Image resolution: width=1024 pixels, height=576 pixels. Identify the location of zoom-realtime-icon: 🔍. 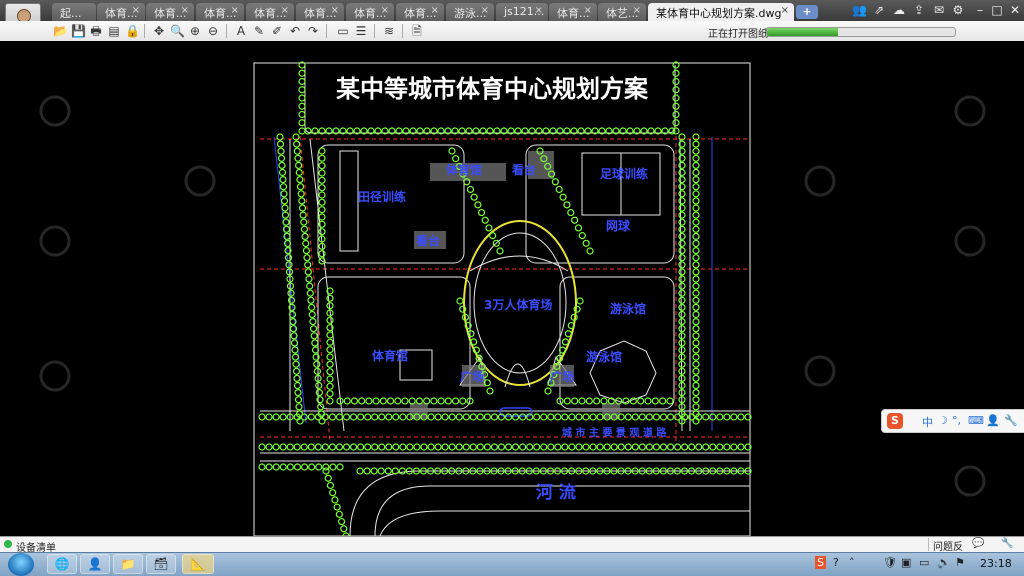
(177, 31).